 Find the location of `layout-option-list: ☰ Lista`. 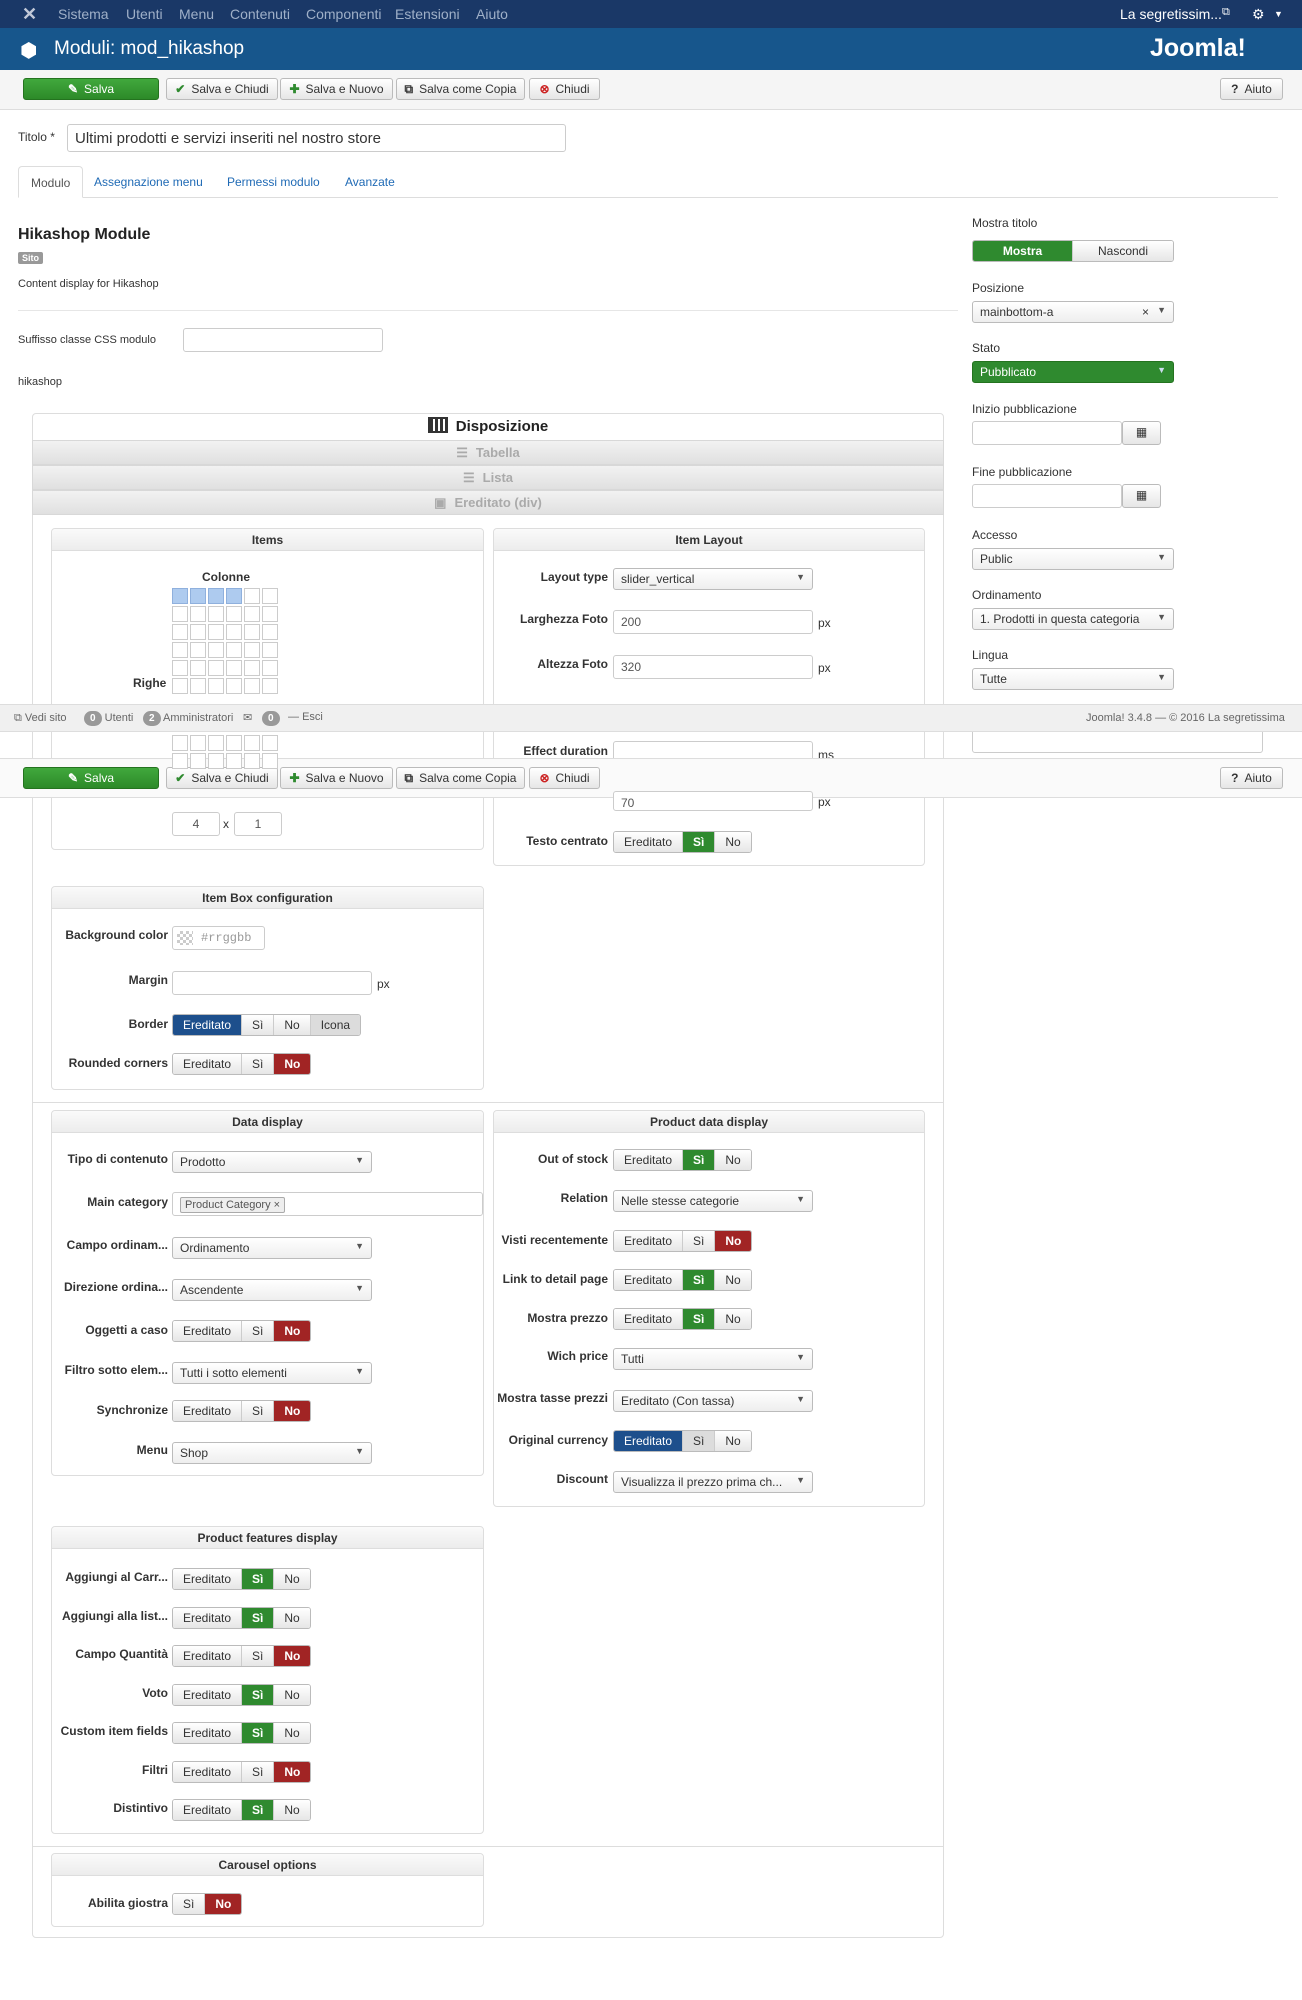

layout-option-list: ☰ Lista is located at coordinates (488, 477).